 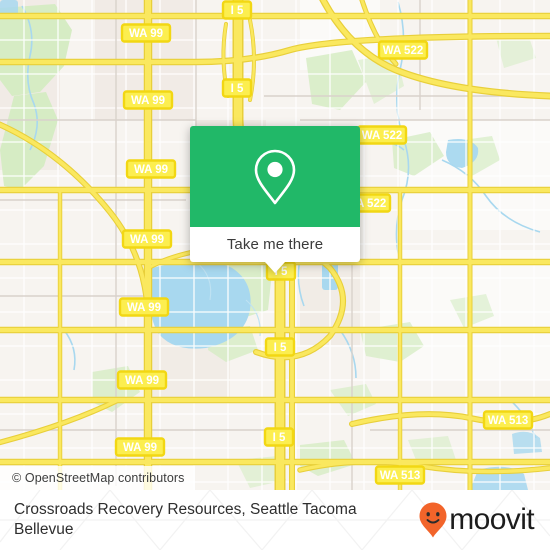 I want to click on take-me-there-button: Take me there, so click(x=275, y=250).